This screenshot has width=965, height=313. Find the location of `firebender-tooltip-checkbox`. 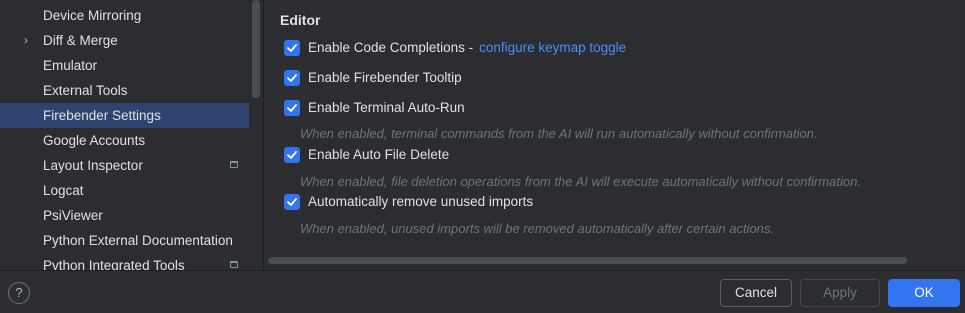

firebender-tooltip-checkbox is located at coordinates (292, 78).